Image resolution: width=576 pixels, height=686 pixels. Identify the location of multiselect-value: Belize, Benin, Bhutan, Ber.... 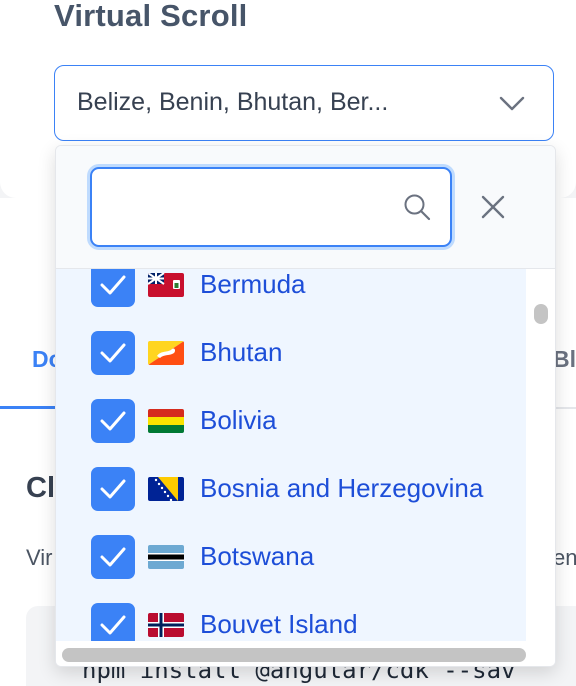
(233, 102).